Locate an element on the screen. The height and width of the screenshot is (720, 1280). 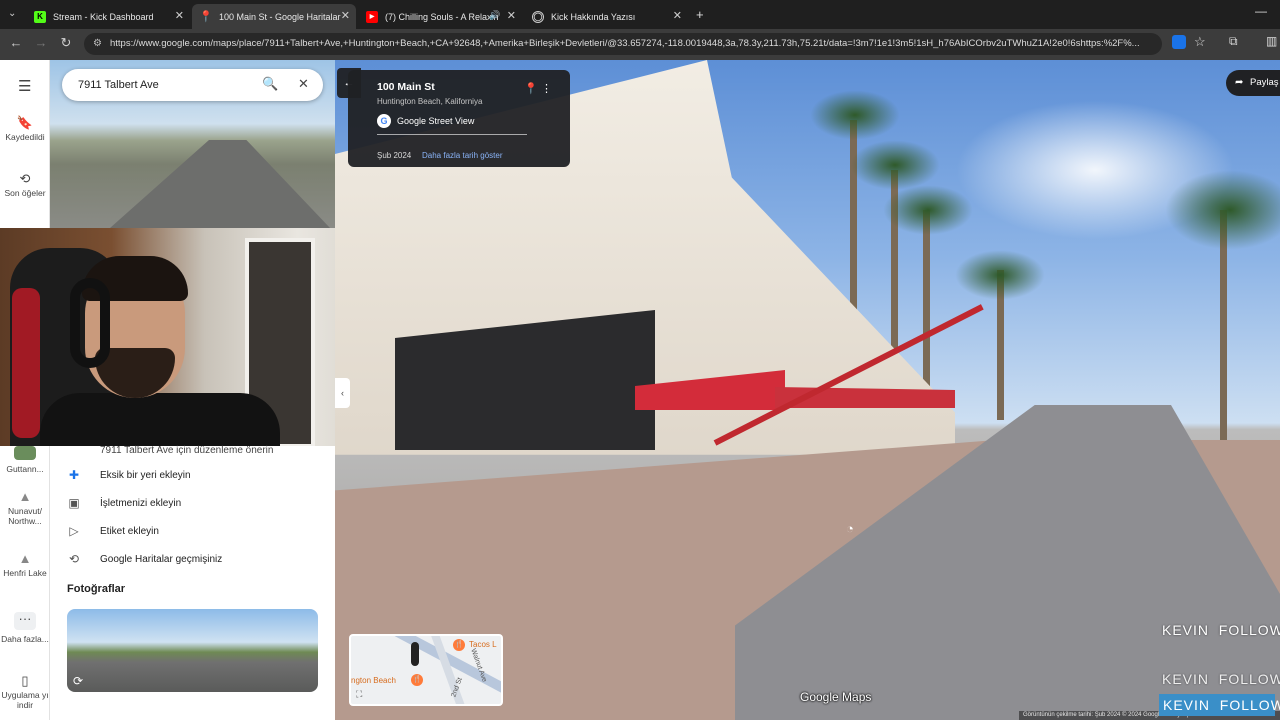
tab-list-chevron-icon: ⌄ is located at coordinates (12, 13).